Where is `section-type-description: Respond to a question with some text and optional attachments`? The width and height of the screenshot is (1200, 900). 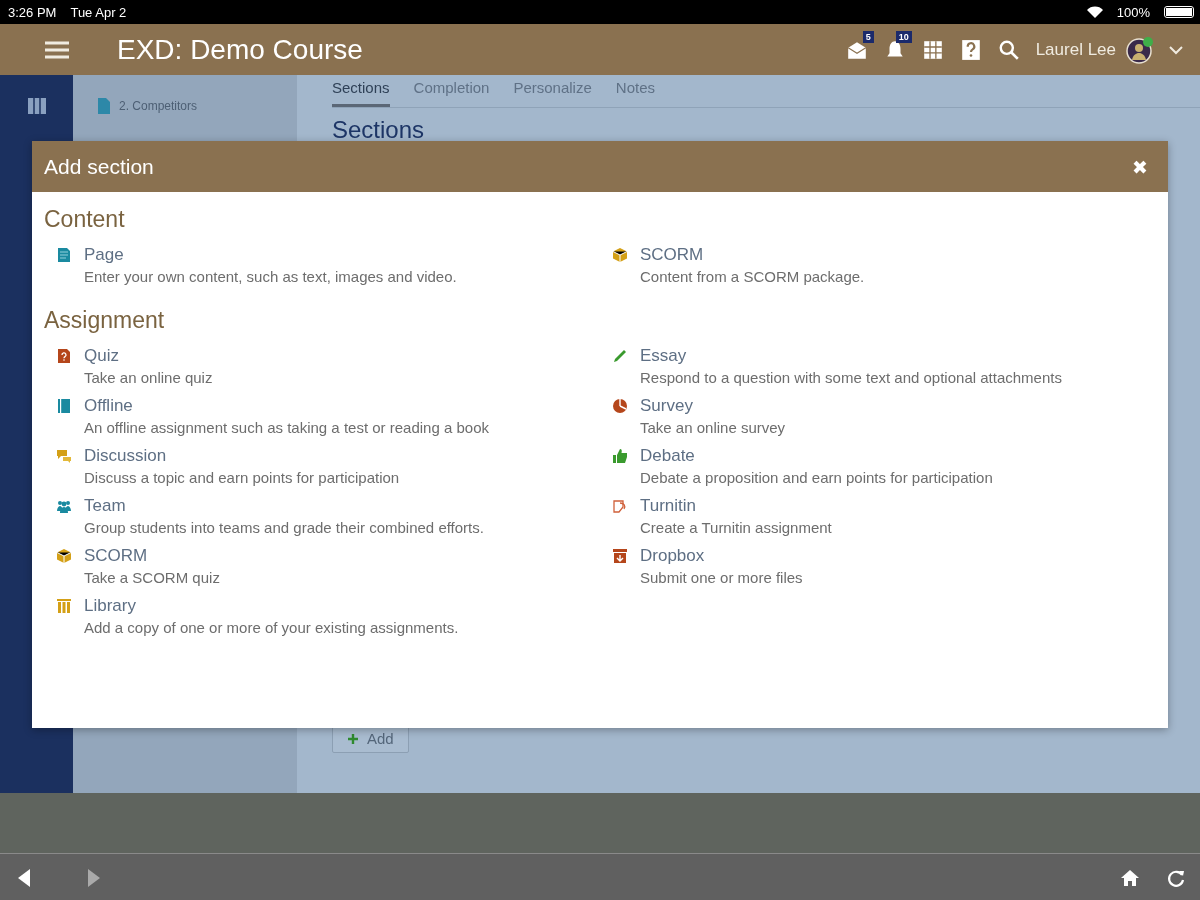 section-type-description: Respond to a question with some text and optional attachments is located at coordinates (851, 377).